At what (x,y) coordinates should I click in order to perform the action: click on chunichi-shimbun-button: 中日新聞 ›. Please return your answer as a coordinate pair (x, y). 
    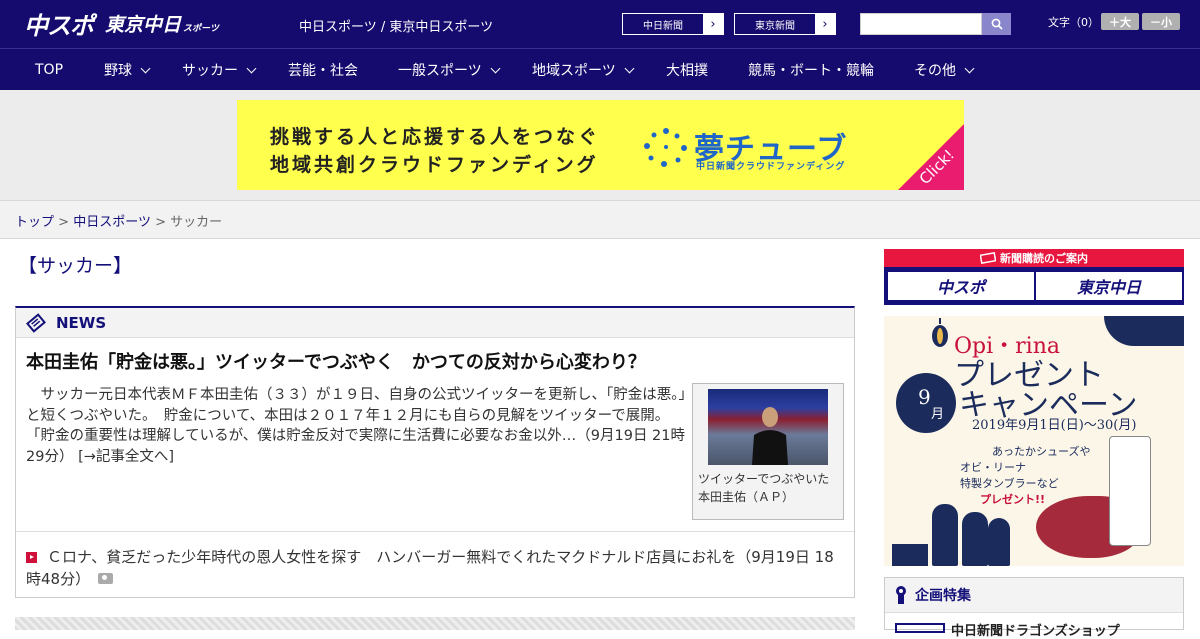
    Looking at the image, I should click on (673, 24).